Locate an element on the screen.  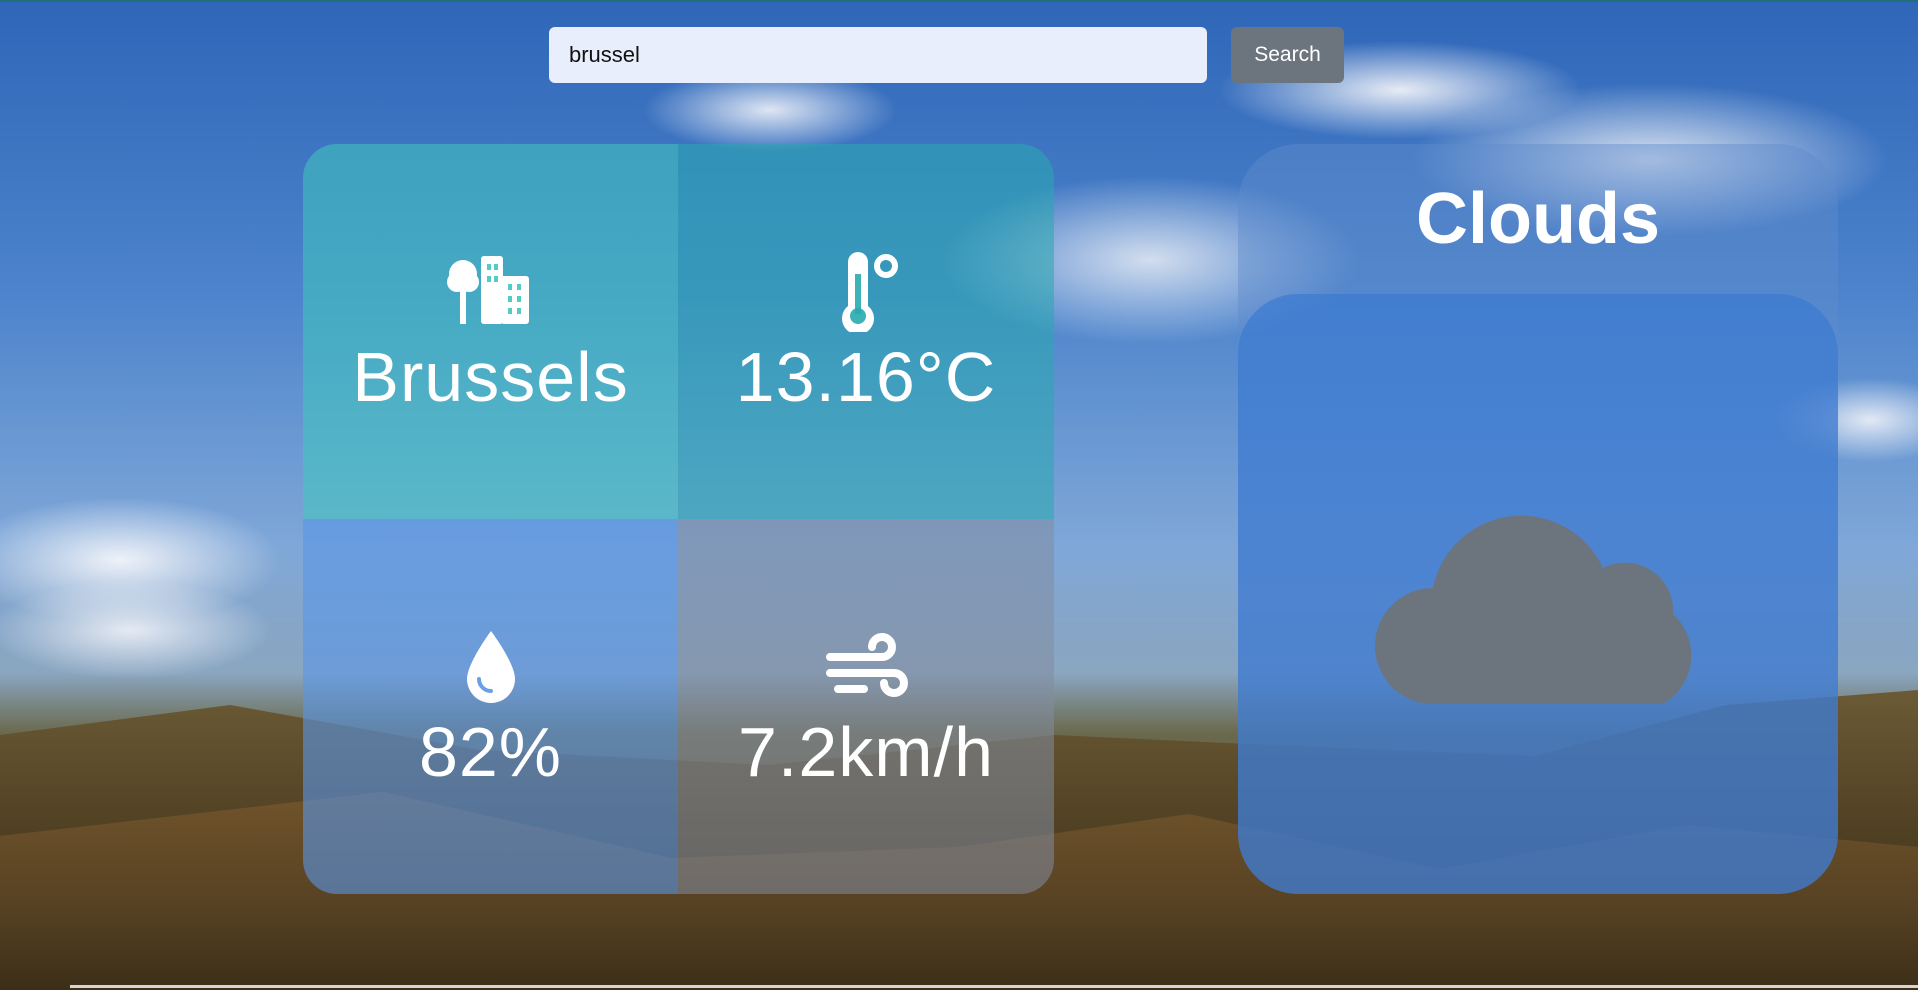
search-button: Search is located at coordinates (1287, 55).